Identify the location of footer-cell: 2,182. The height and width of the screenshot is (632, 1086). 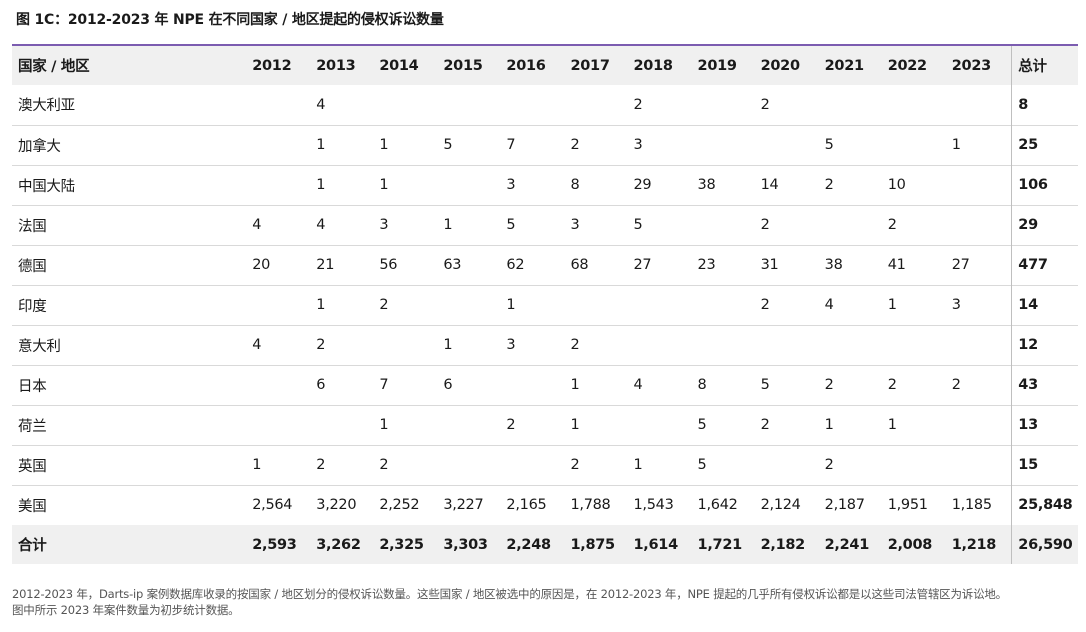
(783, 544).